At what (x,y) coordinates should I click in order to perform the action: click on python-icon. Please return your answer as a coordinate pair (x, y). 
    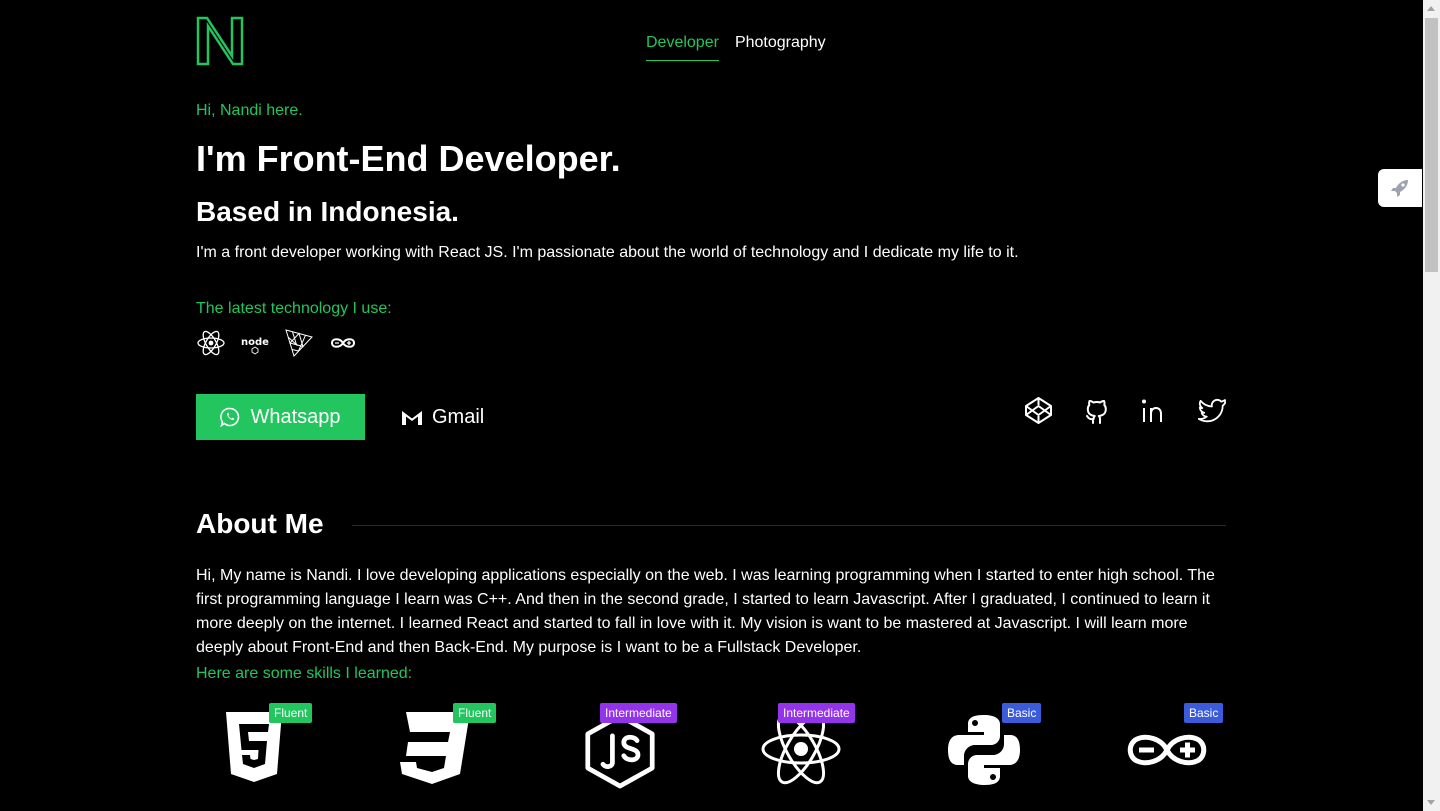
    Looking at the image, I should click on (984, 750).